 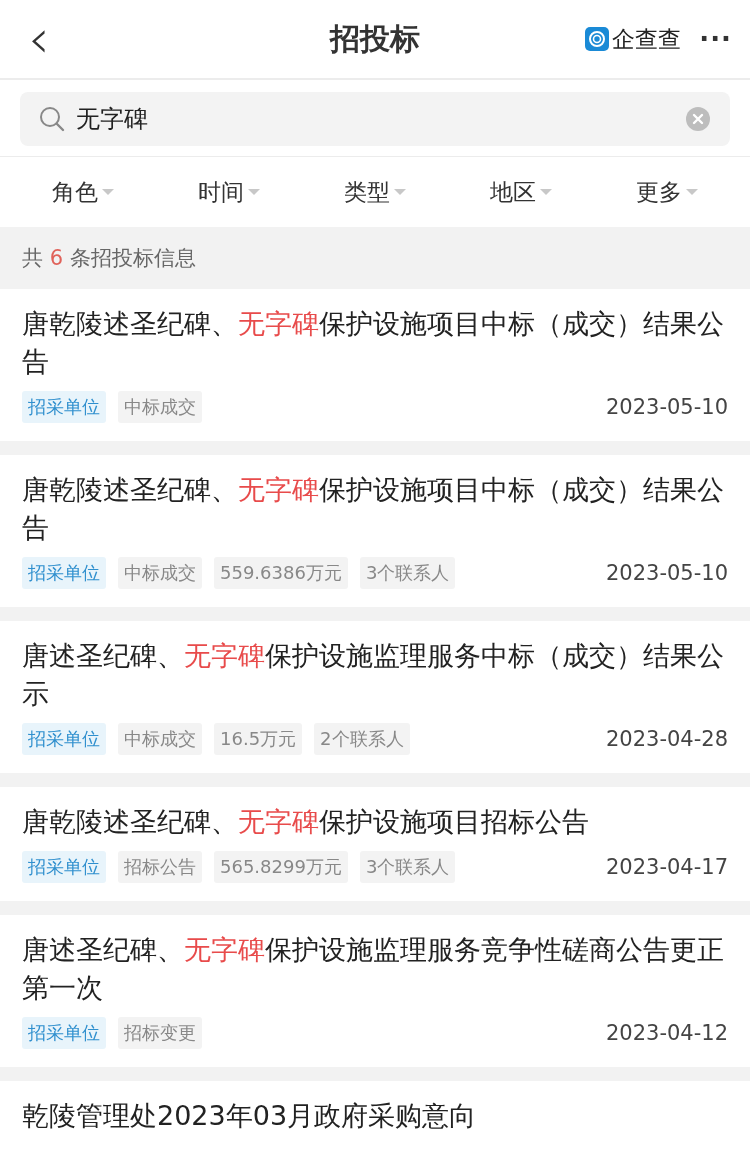 What do you see at coordinates (373, 969) in the screenshot?
I see `result-title: 唐述圣纪碑、无字碑保护设施监理服务竞争性磋商公告更正第一次` at bounding box center [373, 969].